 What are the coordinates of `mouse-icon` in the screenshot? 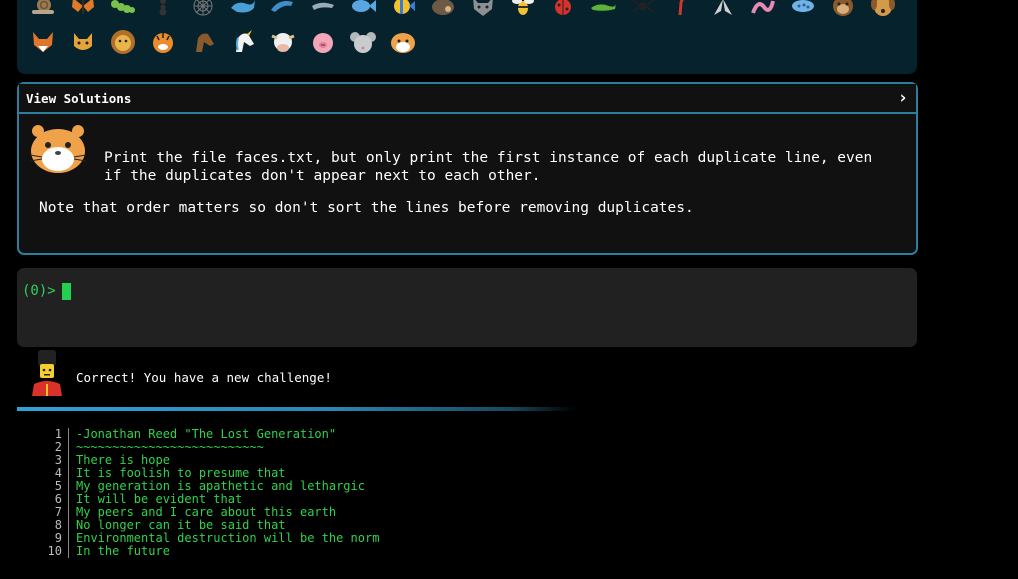 It's located at (363, 42).